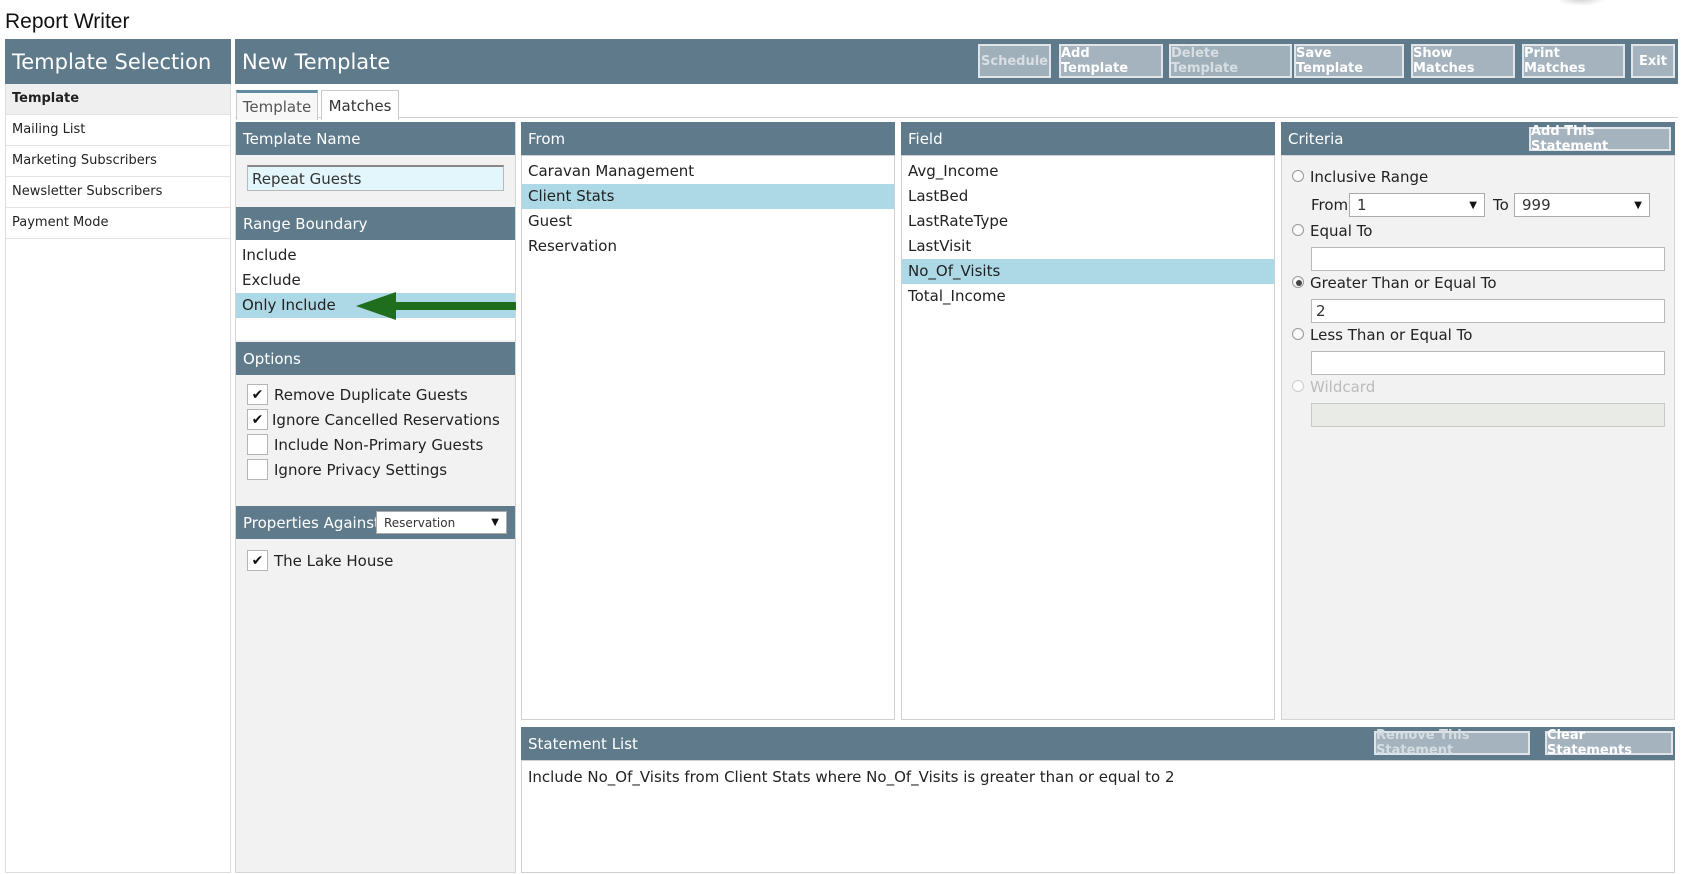 Image resolution: width=1684 pixels, height=874 pixels. I want to click on from-item-reservation: Reservation, so click(708, 246).